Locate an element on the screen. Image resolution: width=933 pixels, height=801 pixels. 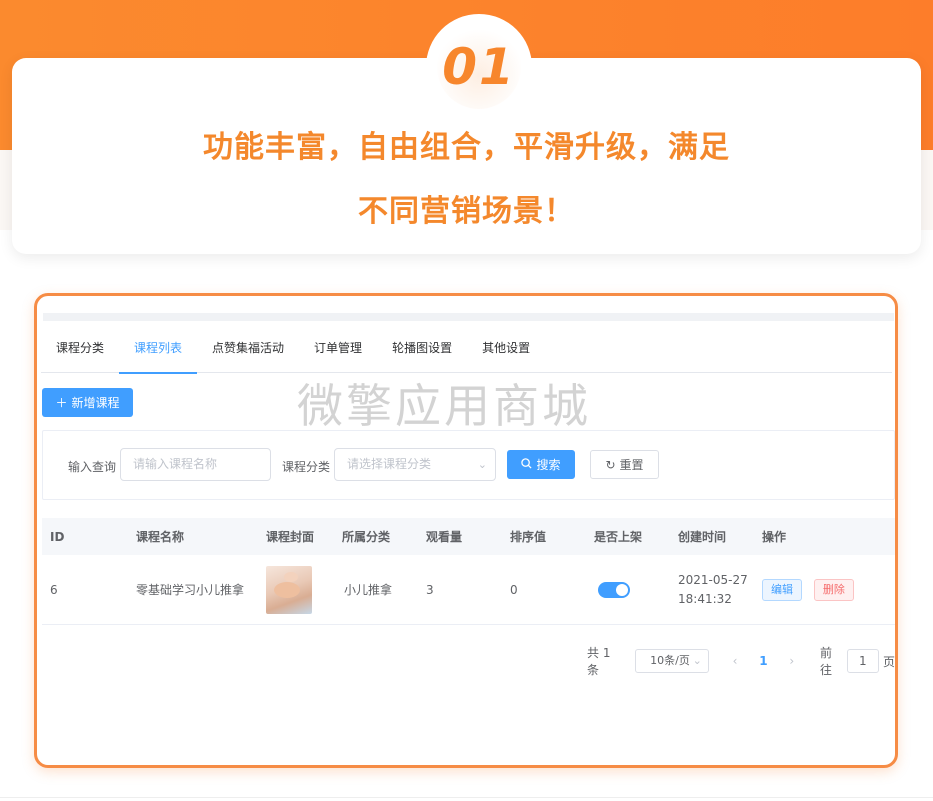
col-category: 所属分类 is located at coordinates (366, 537).